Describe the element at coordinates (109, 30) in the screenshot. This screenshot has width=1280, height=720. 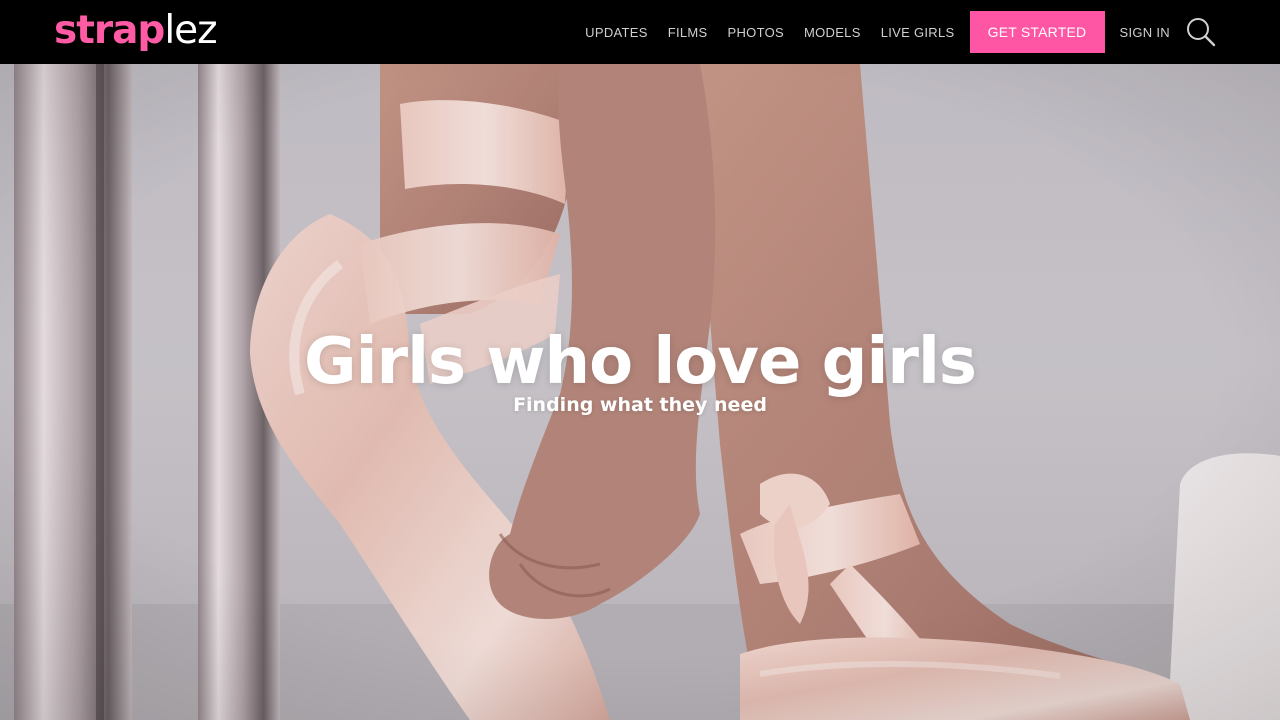
I see `logo-text-strap: strap` at that location.